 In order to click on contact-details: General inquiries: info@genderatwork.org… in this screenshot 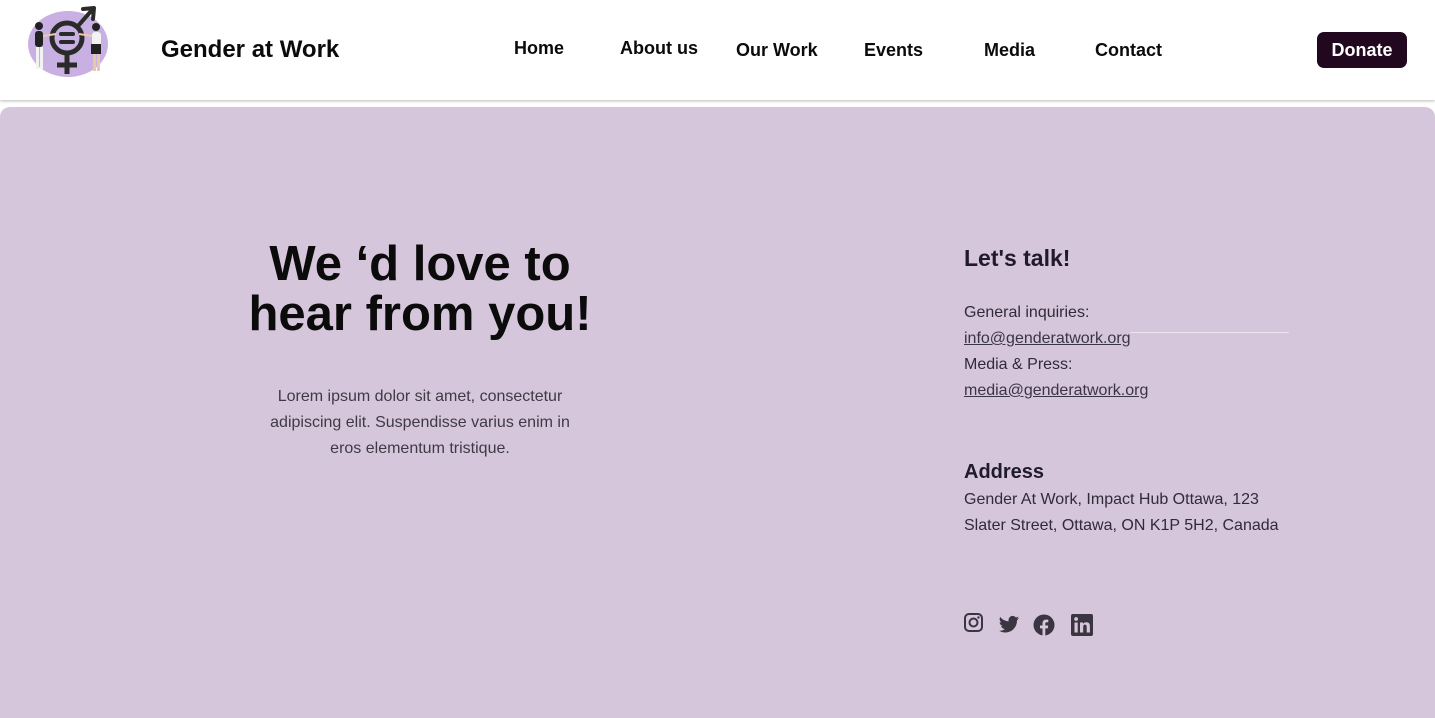, I will do `click(1056, 352)`.